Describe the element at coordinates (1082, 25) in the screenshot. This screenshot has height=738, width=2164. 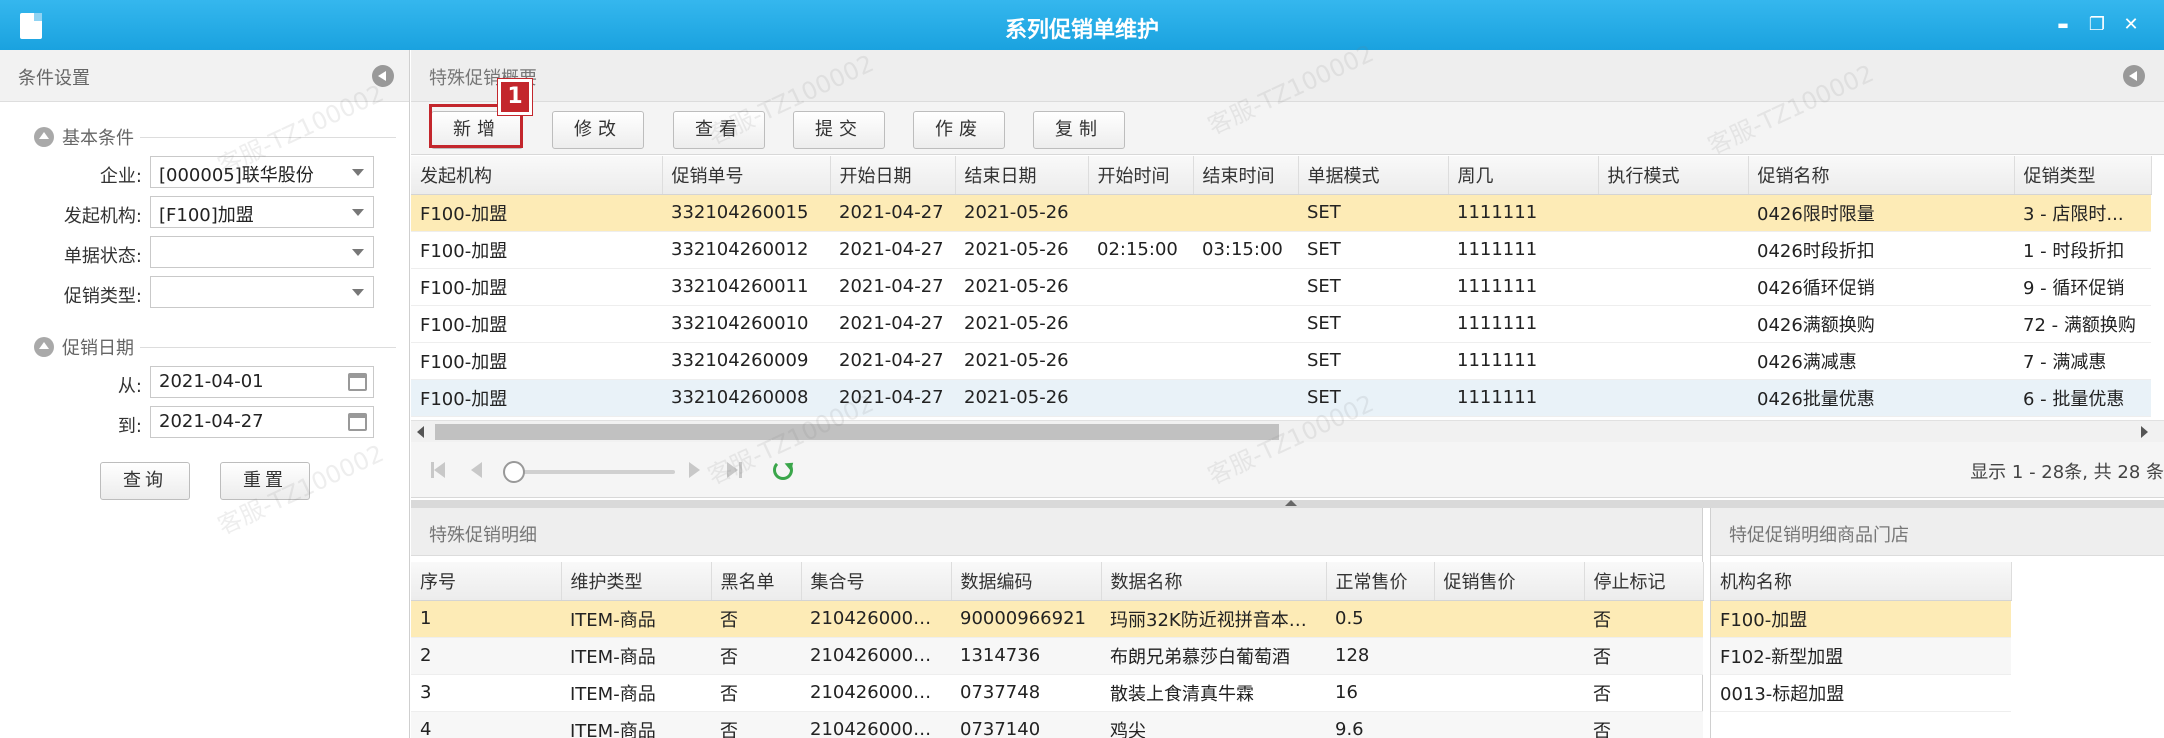
I see `title-bar: 系列促销单维护 ▬ ❐ ✕` at that location.